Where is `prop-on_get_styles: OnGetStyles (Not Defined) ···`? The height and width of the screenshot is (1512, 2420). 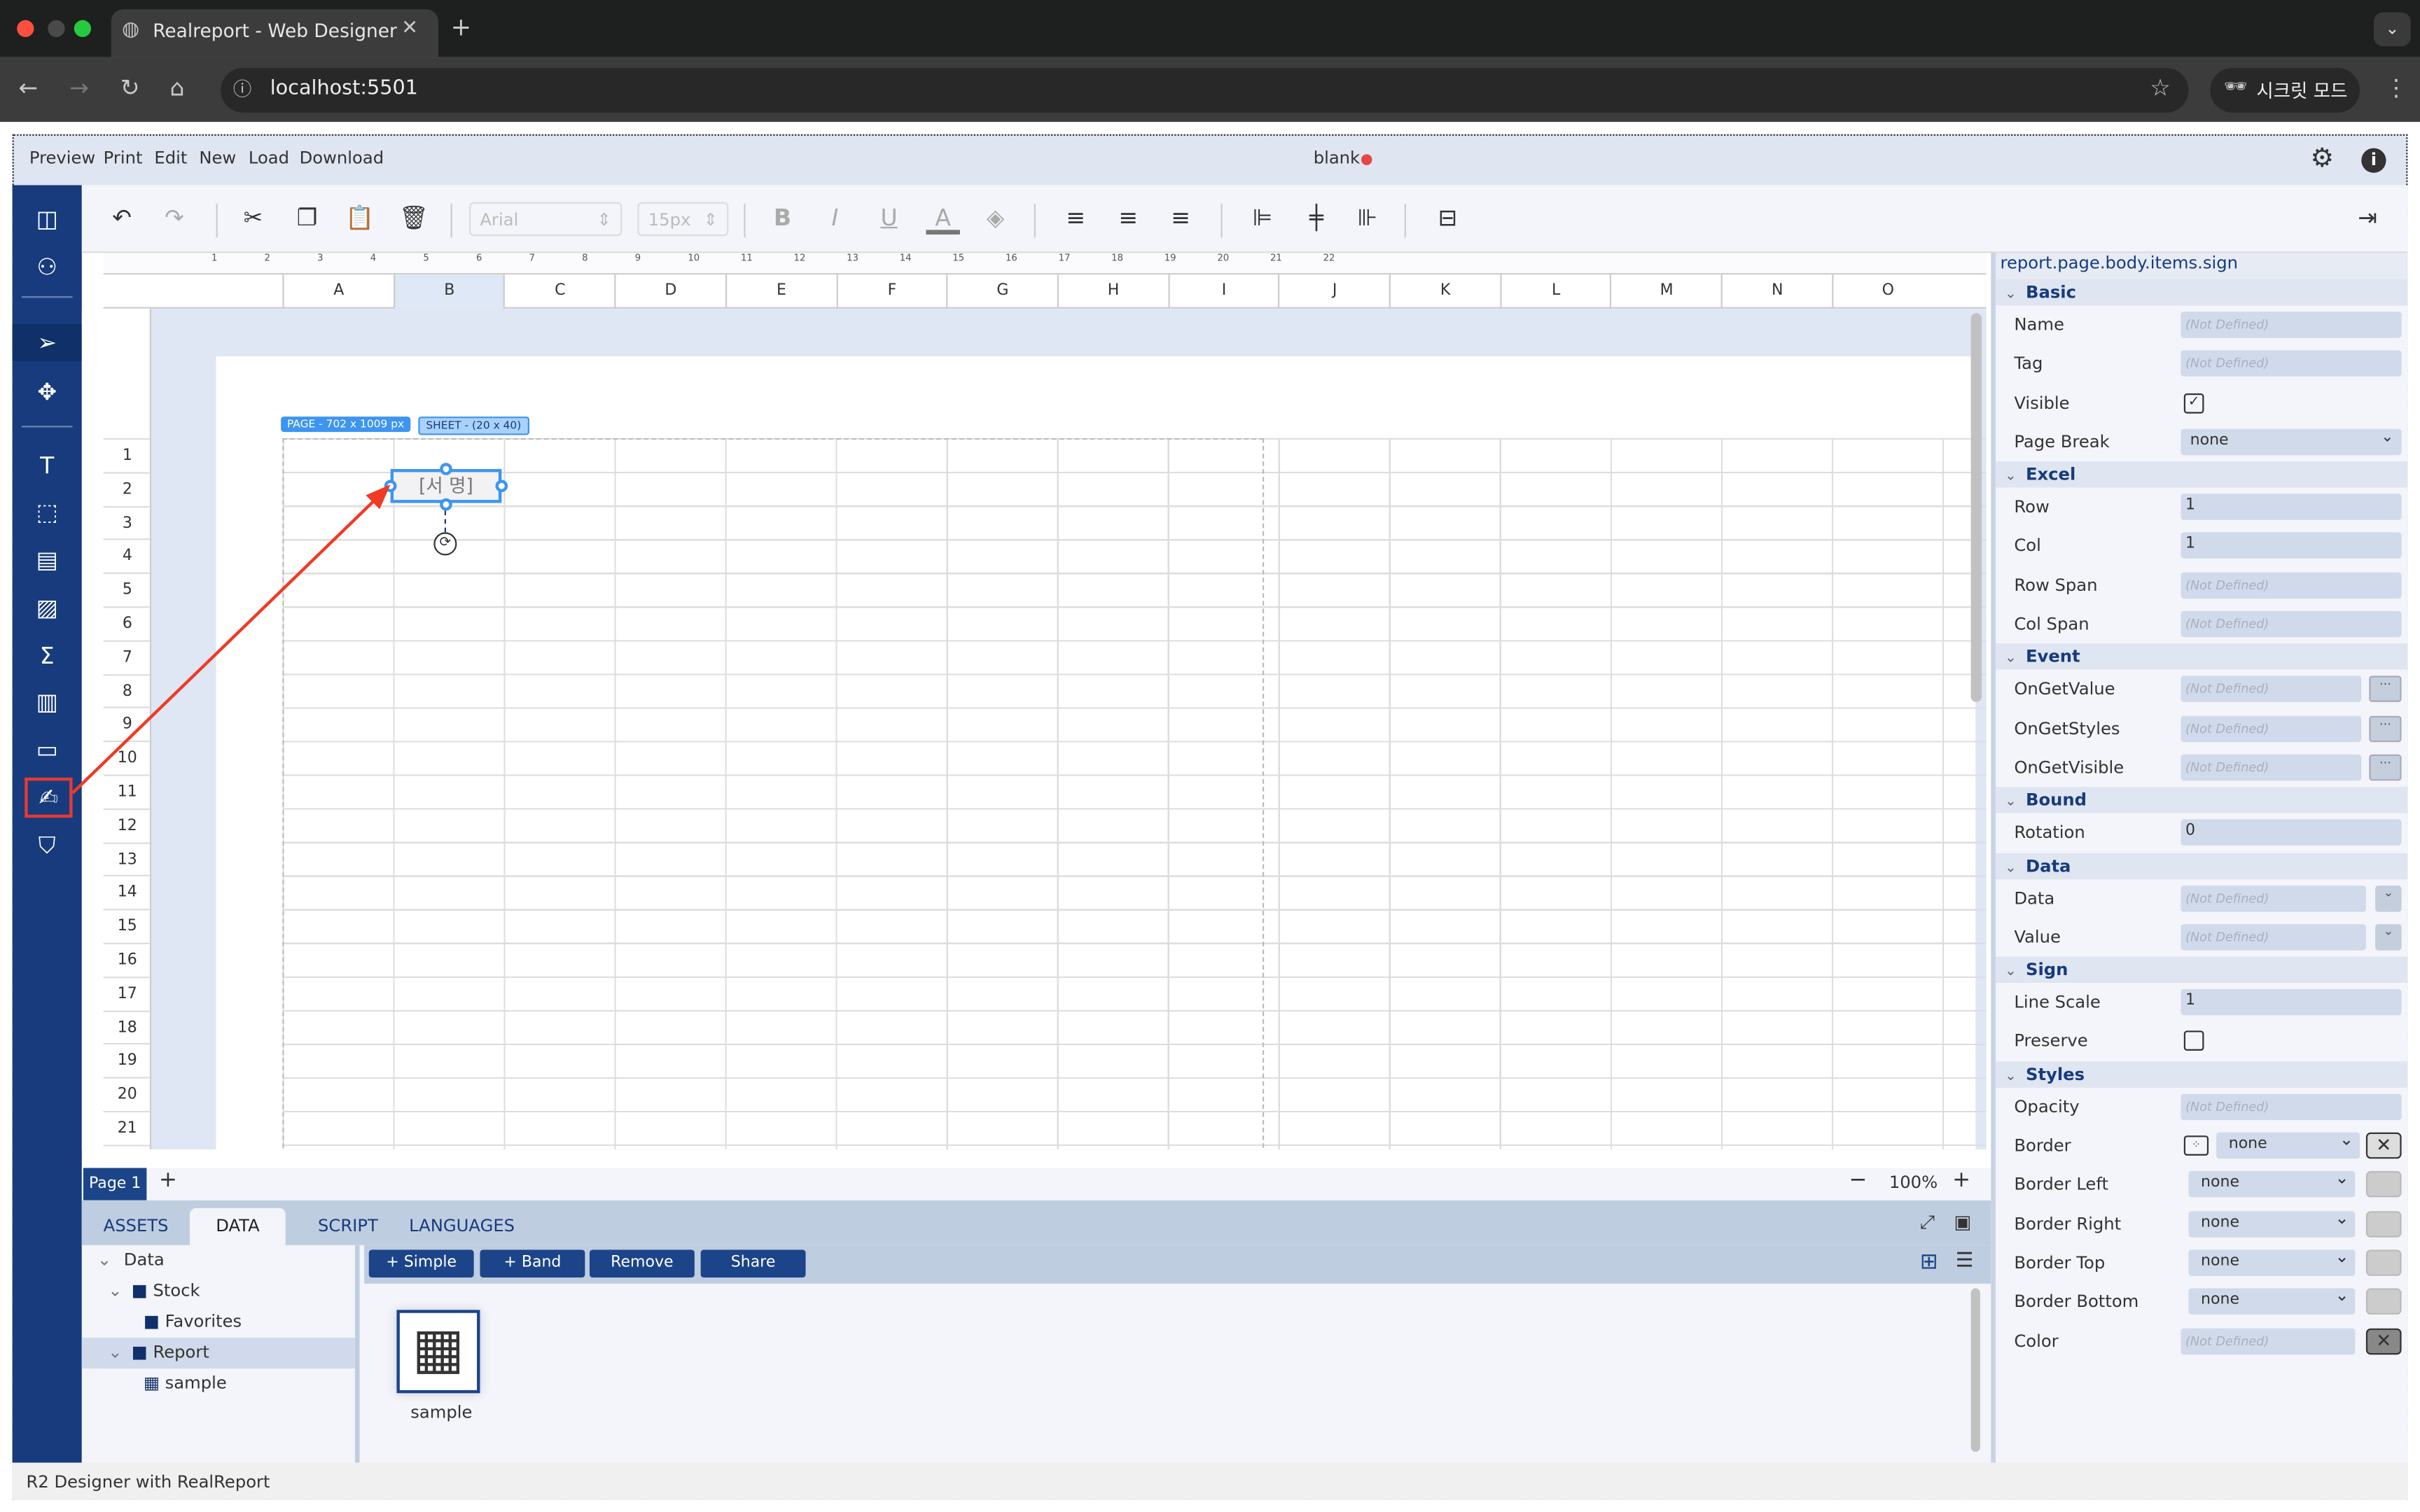 prop-on_get_styles: OnGetStyles (Not Defined) ··· is located at coordinates (2201, 728).